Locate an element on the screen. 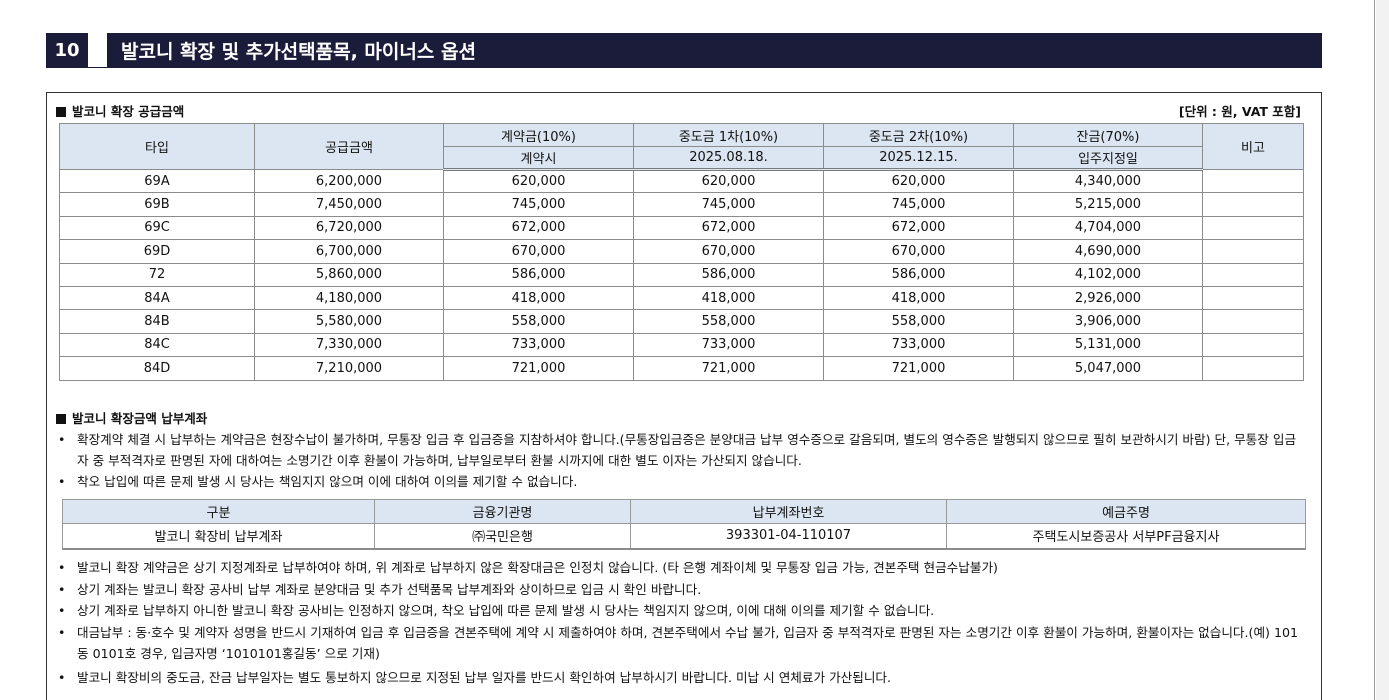  payment-heading: 발코니 확장금액 납부계좌 is located at coordinates (131, 417).